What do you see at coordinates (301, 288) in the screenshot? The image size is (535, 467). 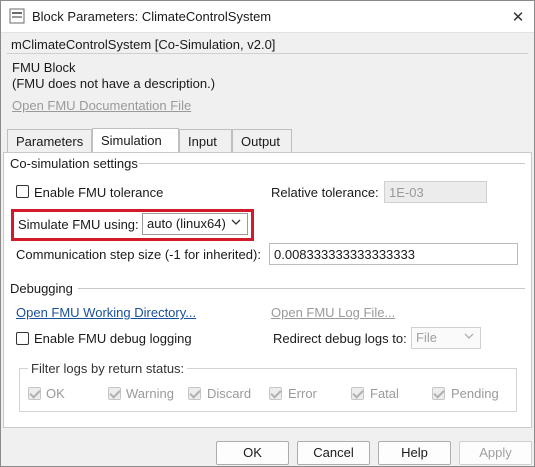 I see `debugging-group-divider` at bounding box center [301, 288].